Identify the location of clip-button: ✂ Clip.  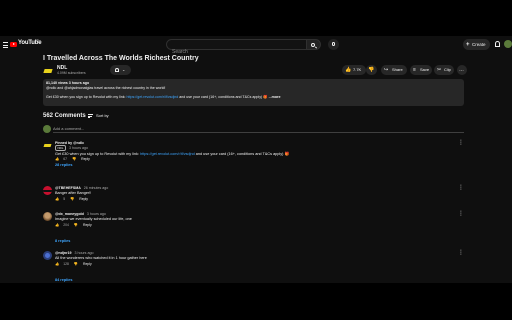
(444, 70).